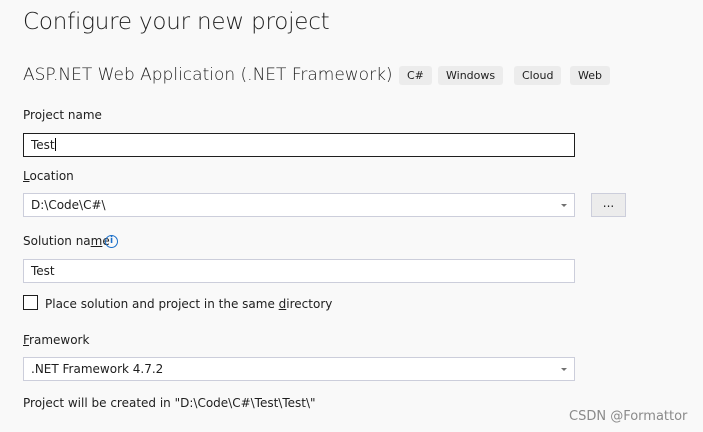  What do you see at coordinates (55, 144) in the screenshot?
I see `text-cursor` at bounding box center [55, 144].